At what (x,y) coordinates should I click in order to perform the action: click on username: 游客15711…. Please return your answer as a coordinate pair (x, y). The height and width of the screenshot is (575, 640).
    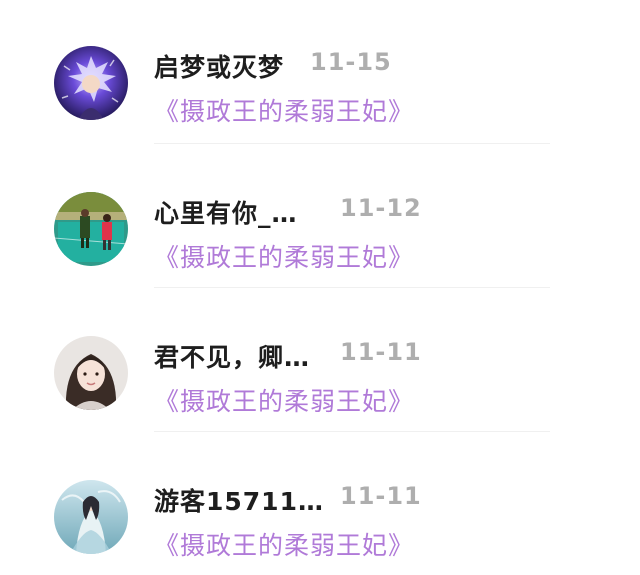
    Looking at the image, I should click on (239, 500).